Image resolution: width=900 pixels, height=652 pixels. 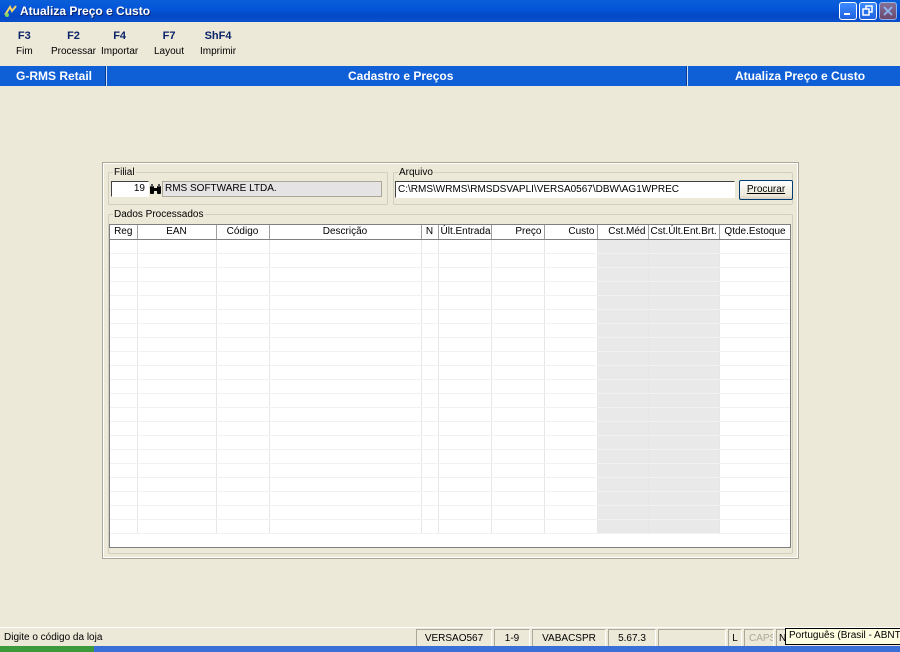 I want to click on col-header-qtde-estoque: Qtde.Estoque, so click(x=754, y=232).